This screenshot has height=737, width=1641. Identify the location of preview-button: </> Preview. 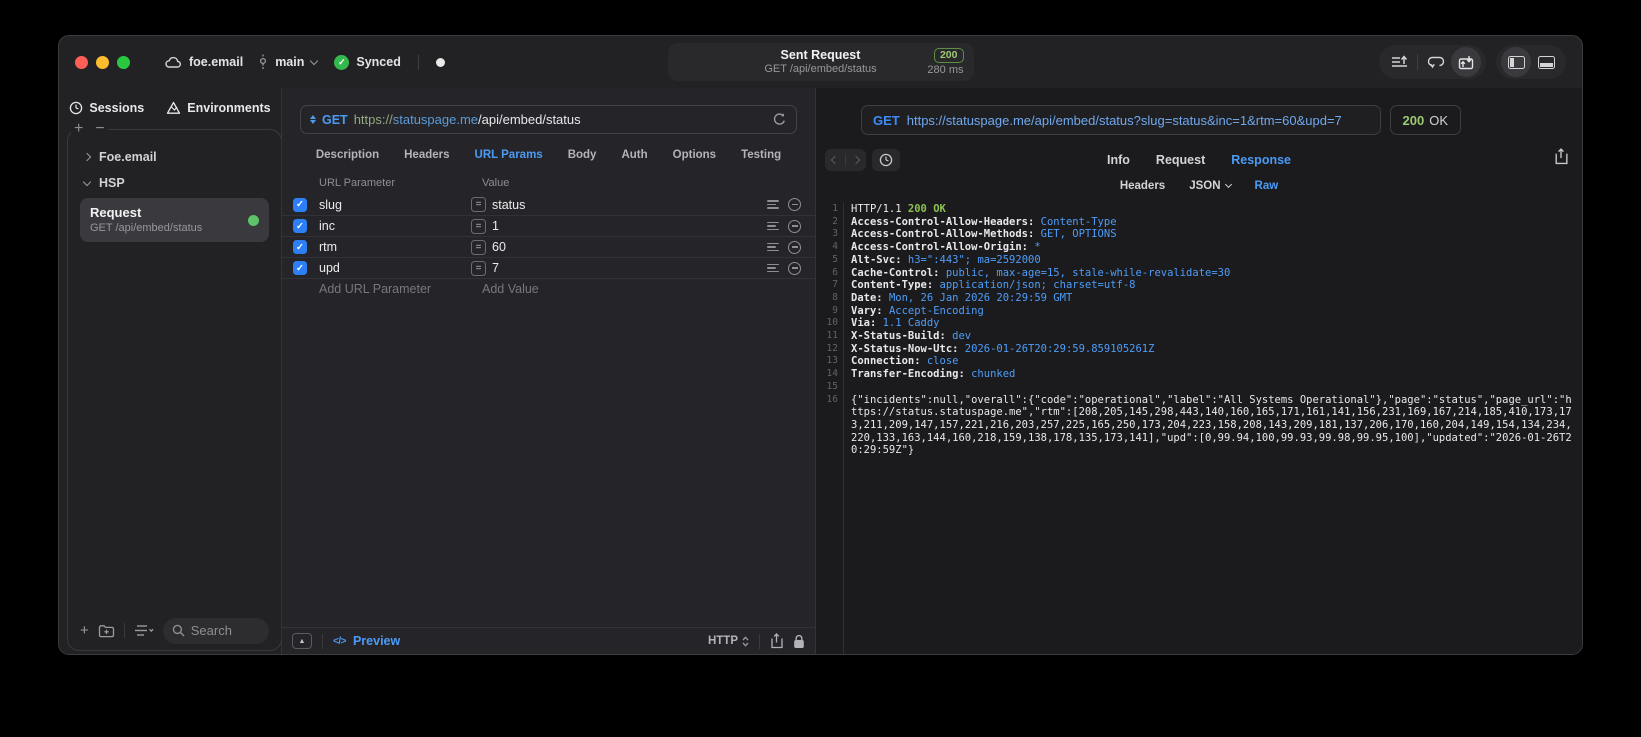
(366, 641).